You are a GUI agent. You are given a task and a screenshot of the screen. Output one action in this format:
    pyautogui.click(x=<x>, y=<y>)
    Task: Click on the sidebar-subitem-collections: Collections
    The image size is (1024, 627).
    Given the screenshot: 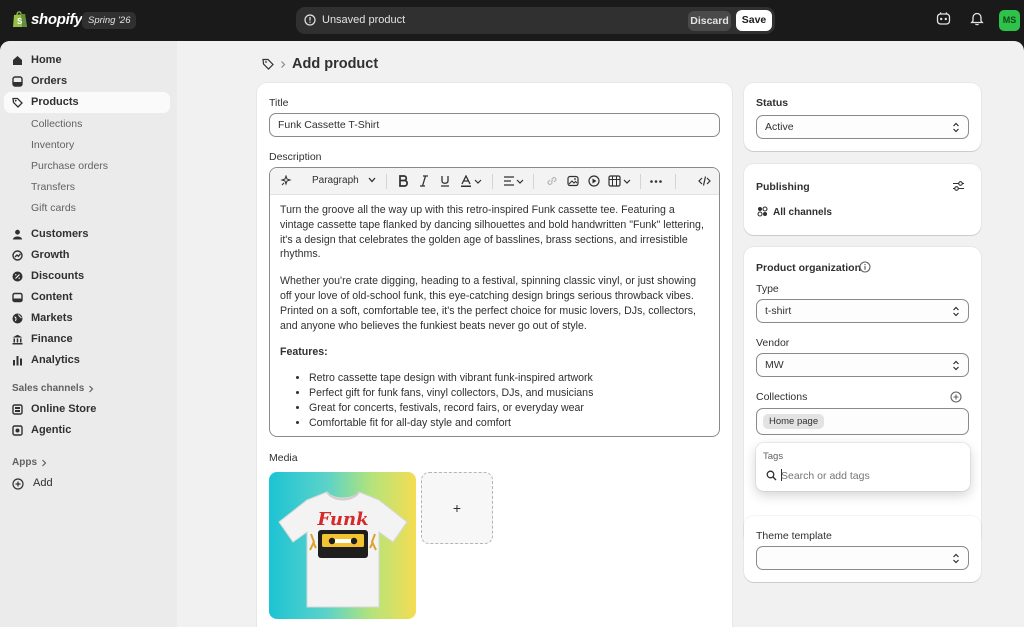 What is the action you would take?
    pyautogui.click(x=56, y=124)
    